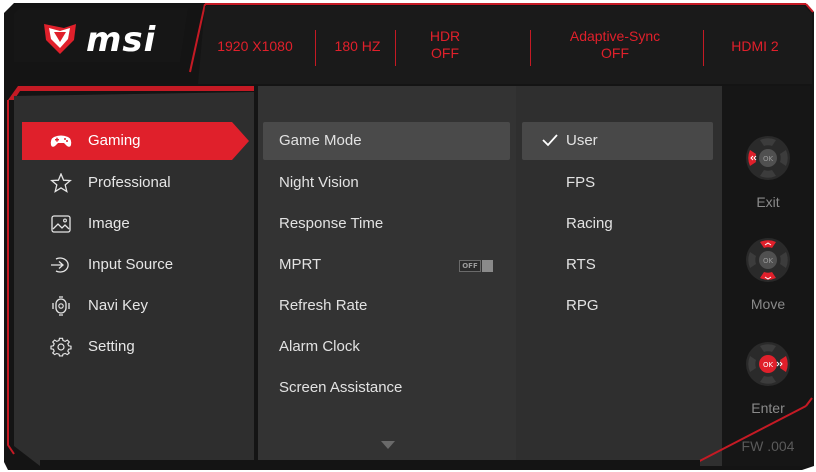 The width and height of the screenshot is (816, 472). Describe the element at coordinates (111, 346) in the screenshot. I see `category-label: Setting` at that location.